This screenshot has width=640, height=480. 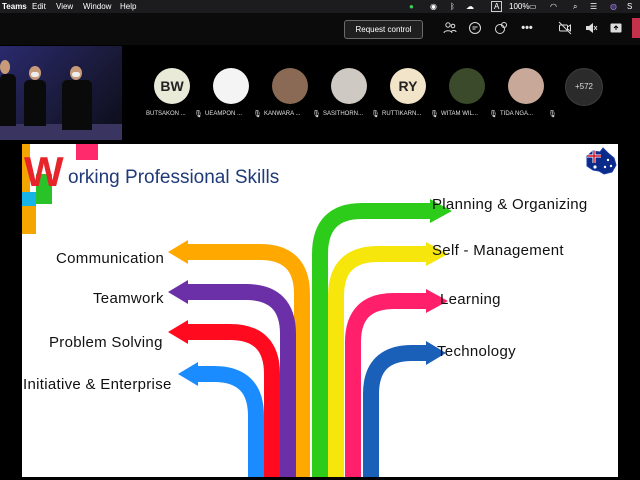 I want to click on skill-planning-organizing: Planning & Organizing, so click(x=510, y=204).